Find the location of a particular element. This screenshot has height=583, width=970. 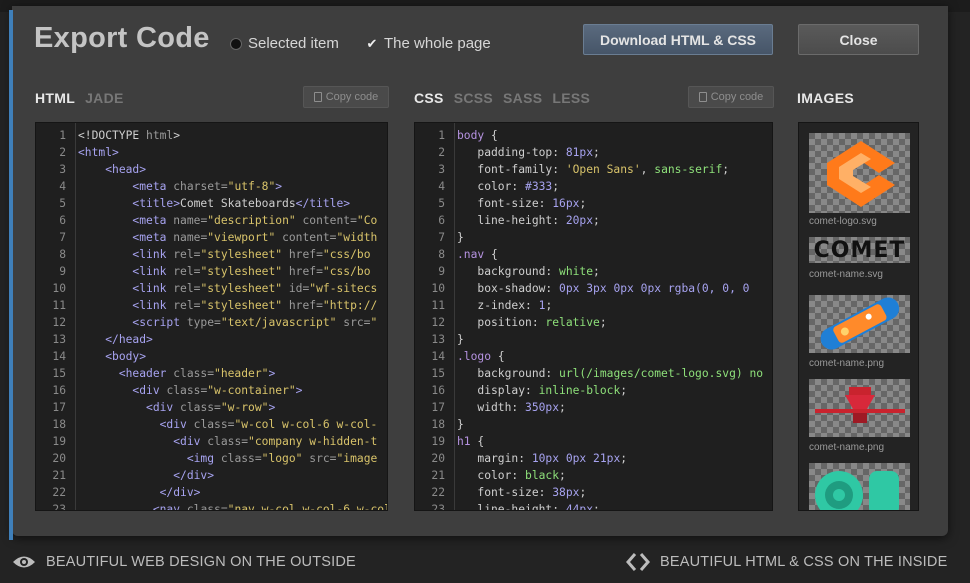

css-tabs: CSS SCSS SASS LESS is located at coordinates (502, 98).